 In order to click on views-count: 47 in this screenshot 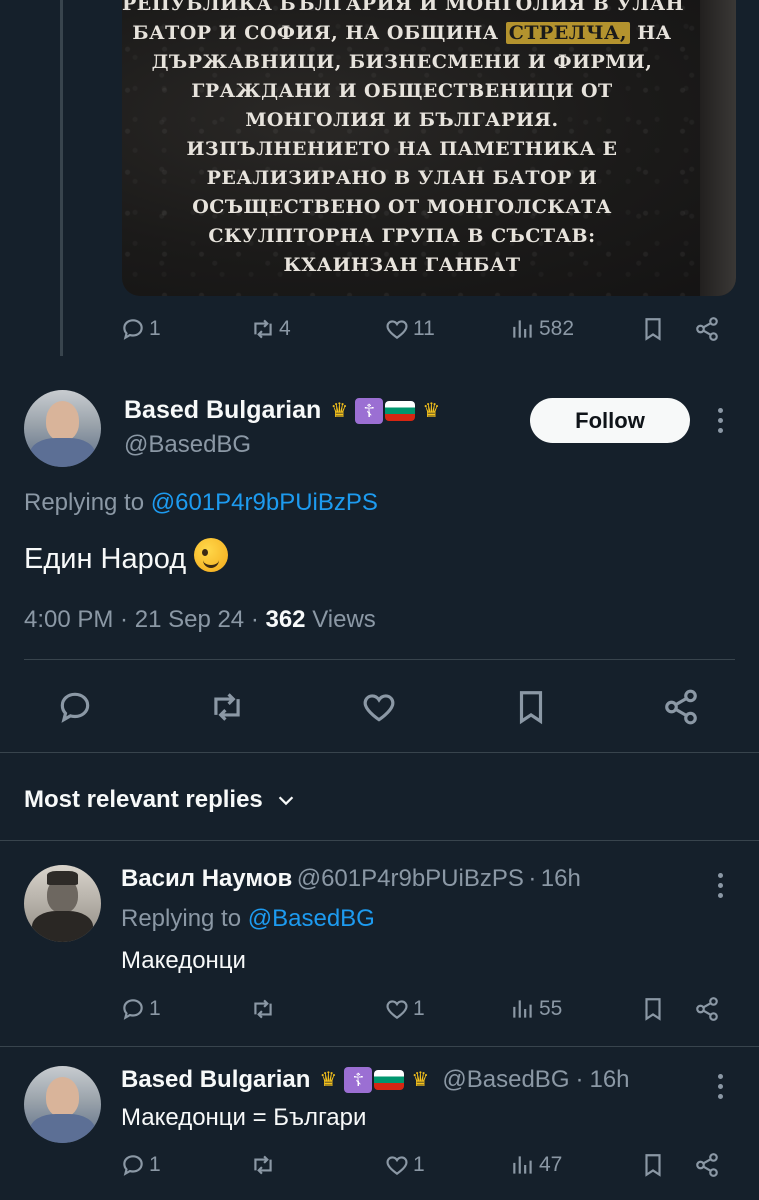, I will do `click(551, 1164)`.